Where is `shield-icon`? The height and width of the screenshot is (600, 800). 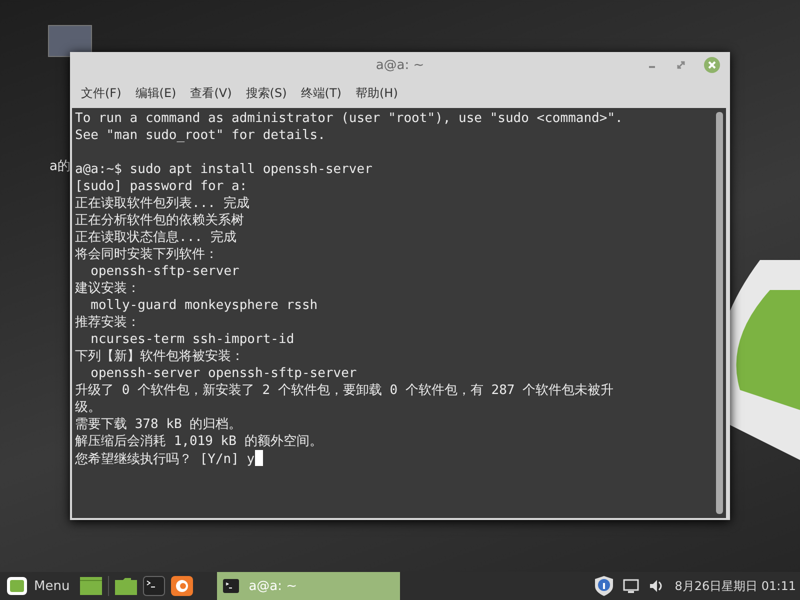 shield-icon is located at coordinates (603, 586).